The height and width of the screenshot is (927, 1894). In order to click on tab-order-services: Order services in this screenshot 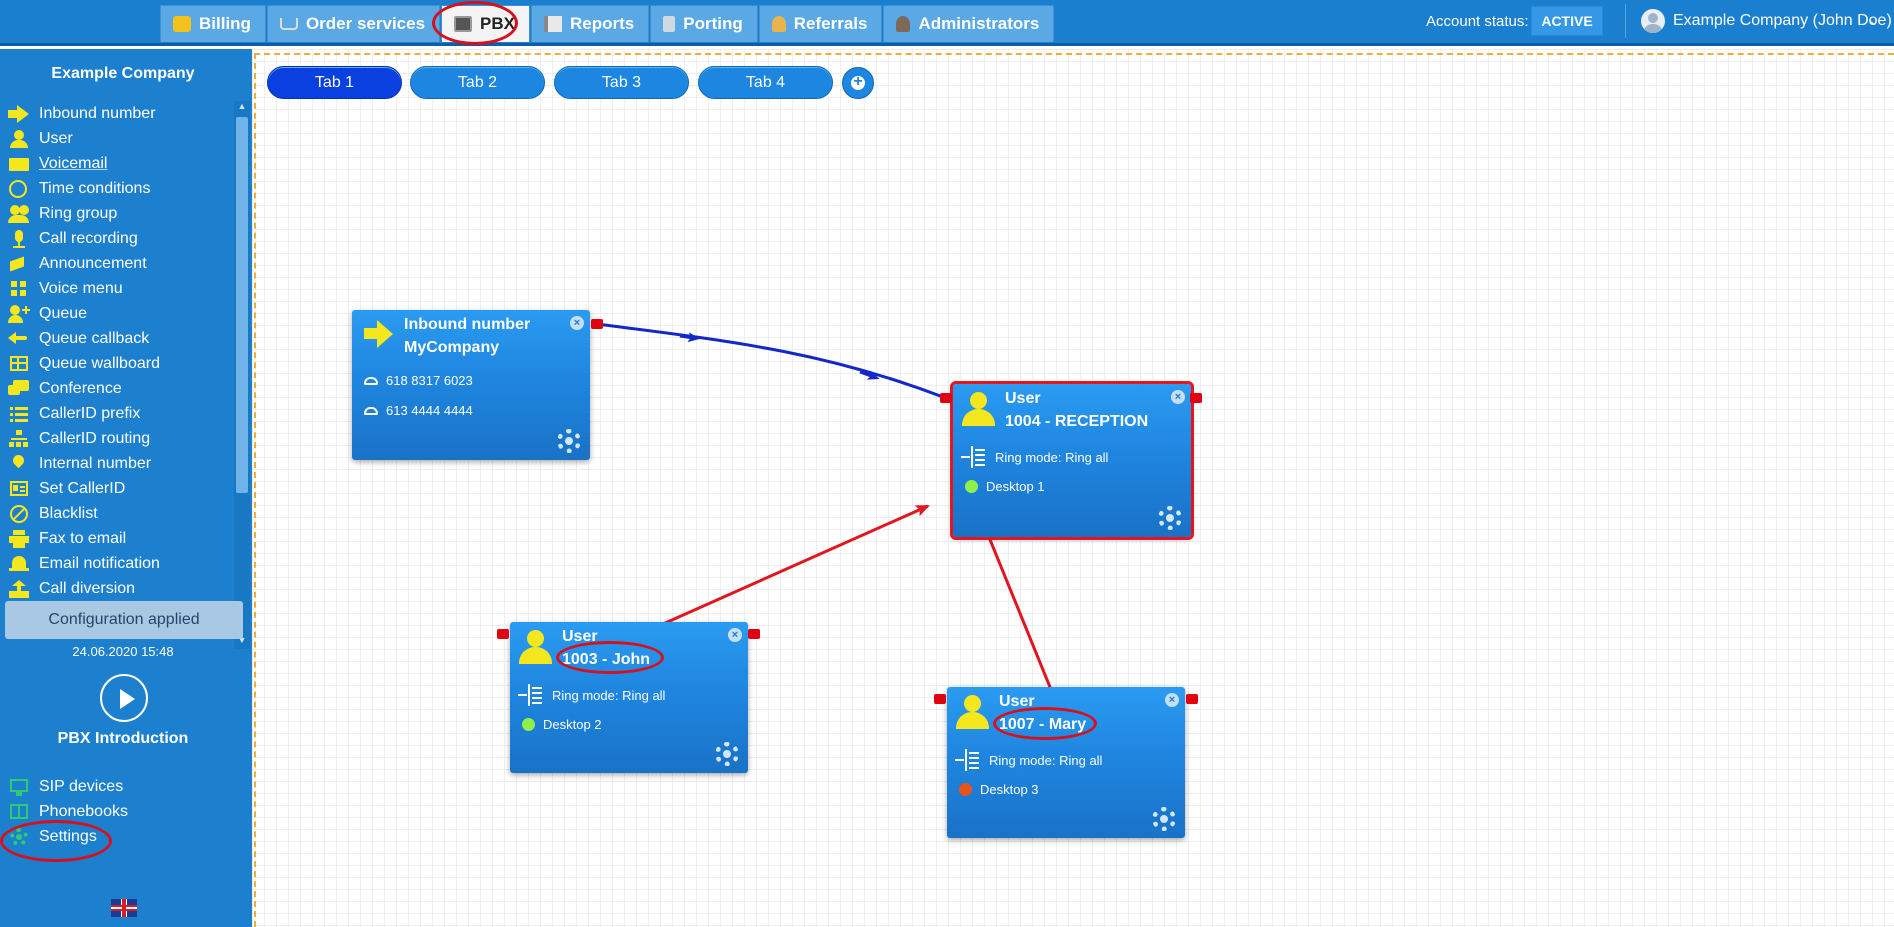, I will do `click(353, 23)`.